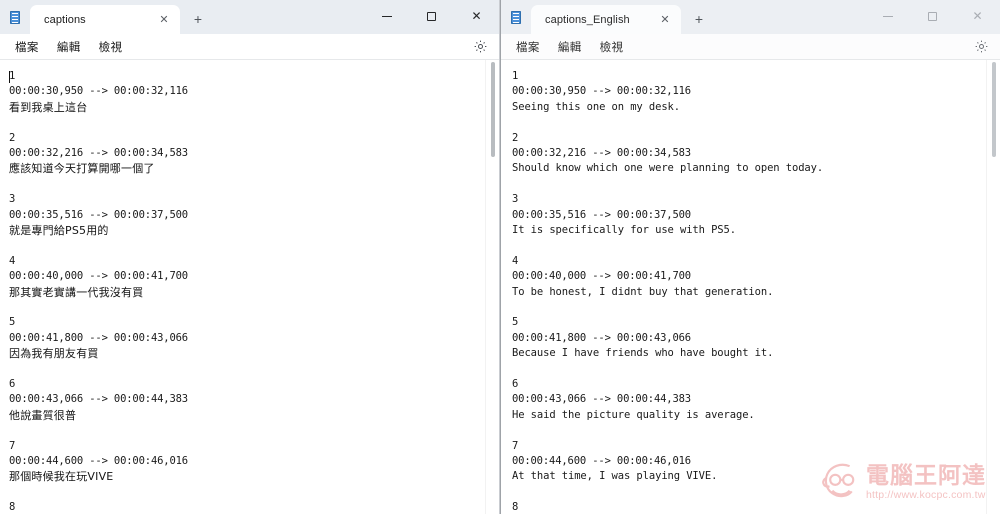  Describe the element at coordinates (750, 17) in the screenshot. I see `title-bar: captions_English ✕ + ✕` at that location.